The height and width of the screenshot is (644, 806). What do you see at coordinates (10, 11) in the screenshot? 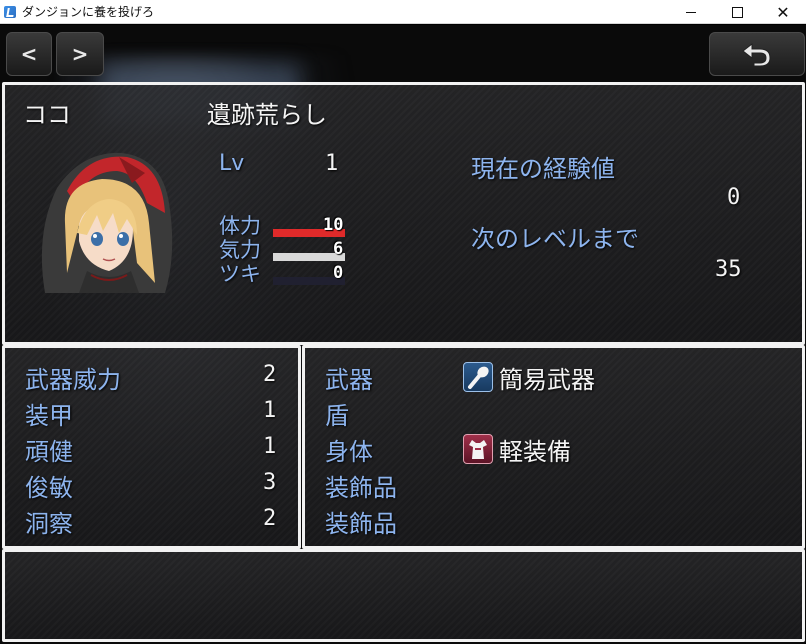
I see `app-icon` at bounding box center [10, 11].